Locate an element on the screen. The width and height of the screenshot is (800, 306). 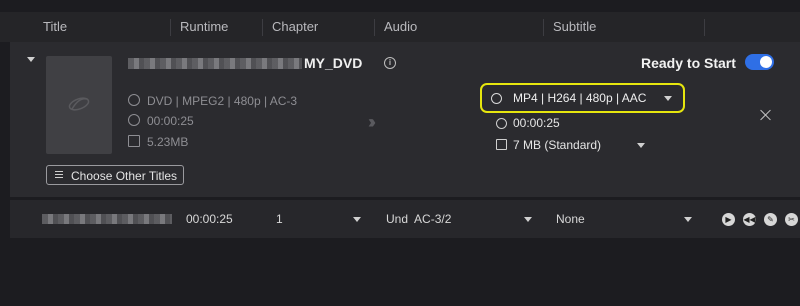
table-row: 00:00:25 1 Und AC-3/2 None ▶ ◀◀ ✎ ✂ is located at coordinates (405, 219).